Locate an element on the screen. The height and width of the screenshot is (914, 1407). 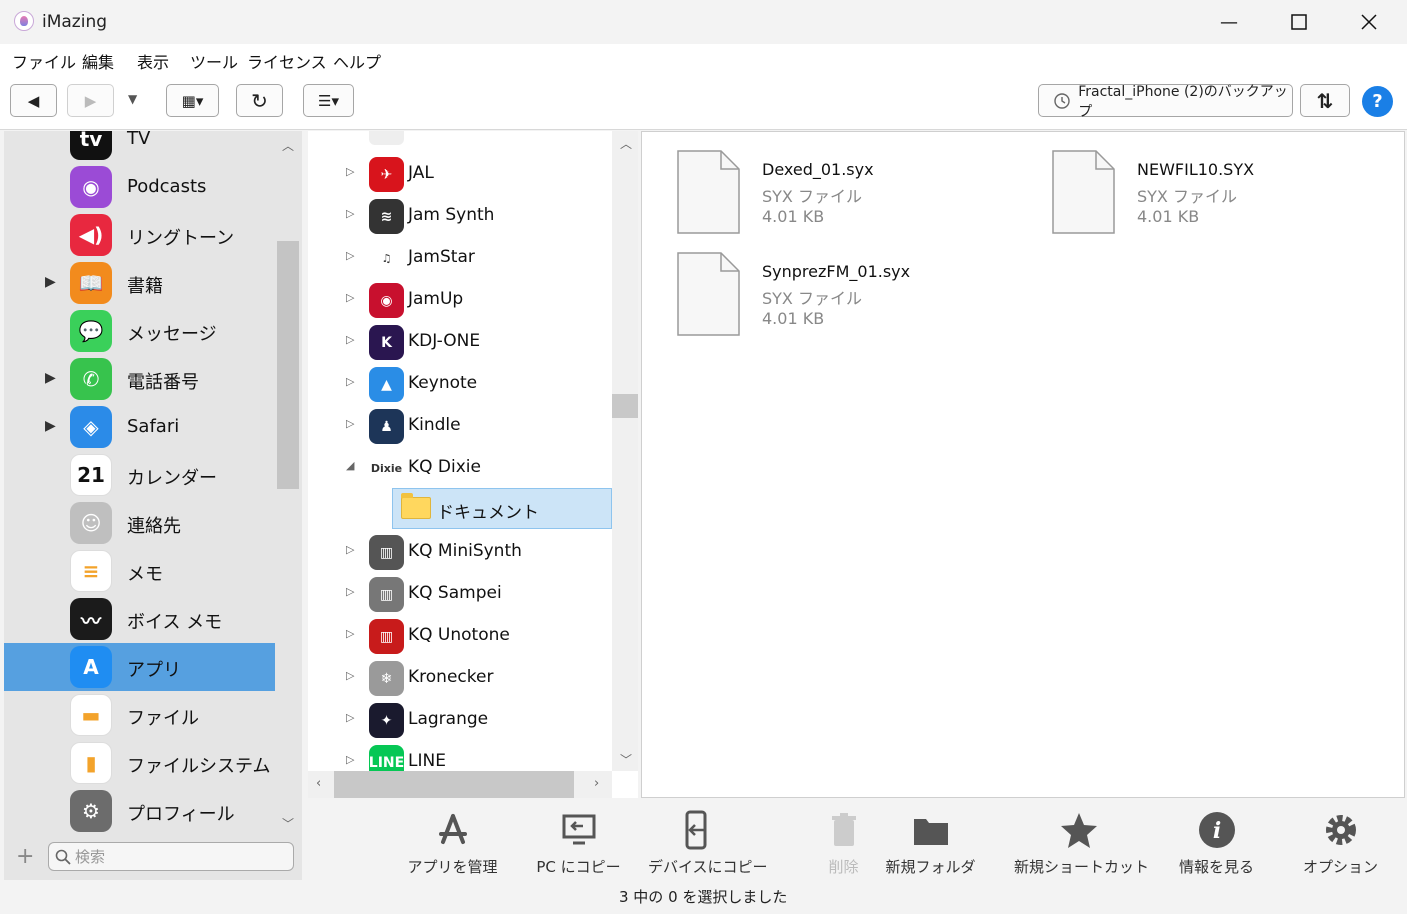
tree-horizontal-thumb is located at coordinates (454, 784).